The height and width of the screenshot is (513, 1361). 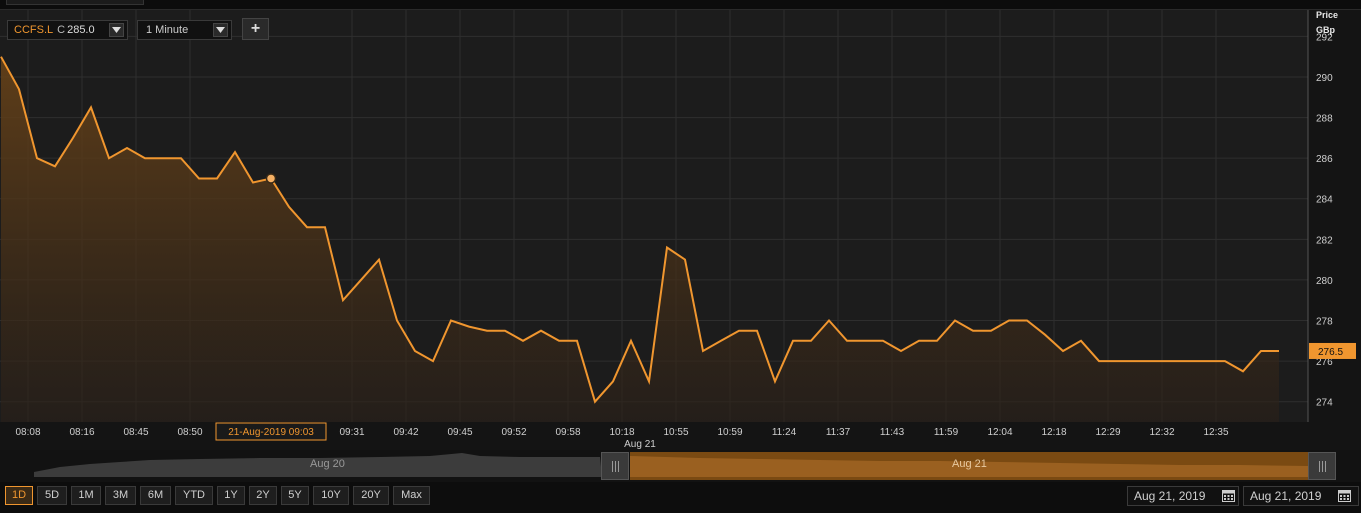 What do you see at coordinates (567, 432) in the screenshot?
I see `x-tick-label: 09:58` at bounding box center [567, 432].